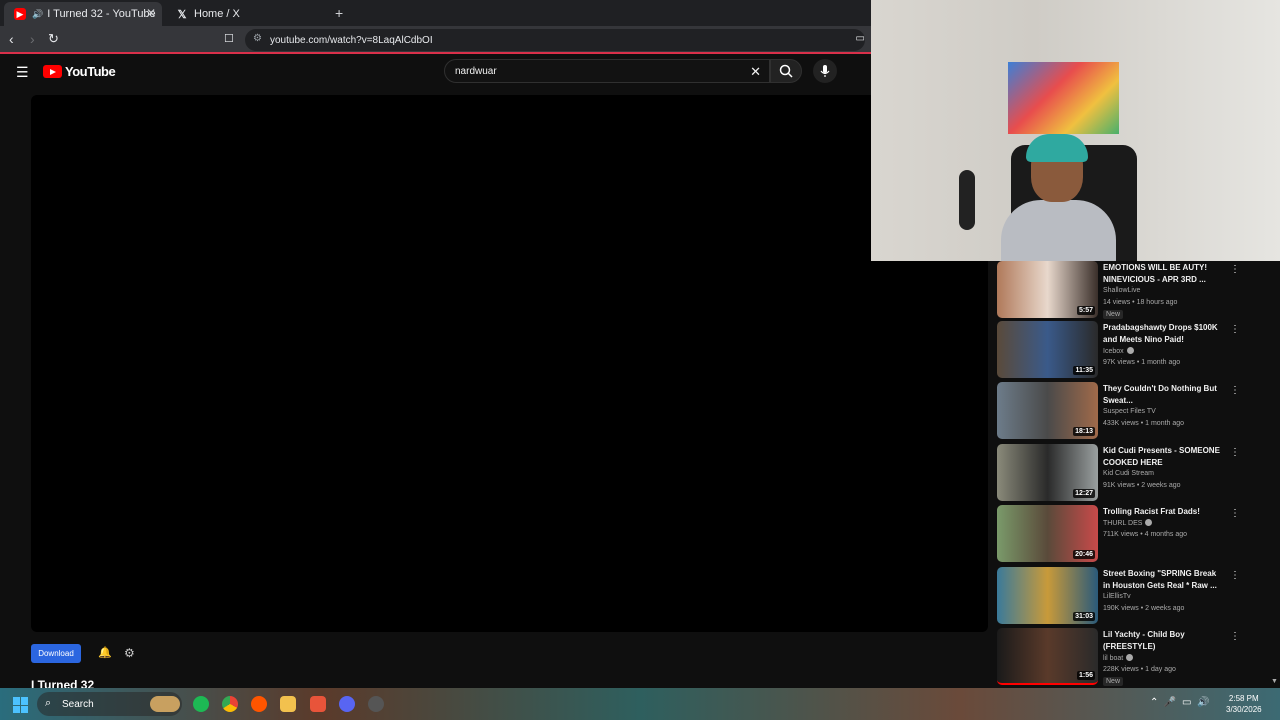 The image size is (1280, 720). What do you see at coordinates (1047, 595) in the screenshot?
I see `video-thumbnail: 31:03` at bounding box center [1047, 595].